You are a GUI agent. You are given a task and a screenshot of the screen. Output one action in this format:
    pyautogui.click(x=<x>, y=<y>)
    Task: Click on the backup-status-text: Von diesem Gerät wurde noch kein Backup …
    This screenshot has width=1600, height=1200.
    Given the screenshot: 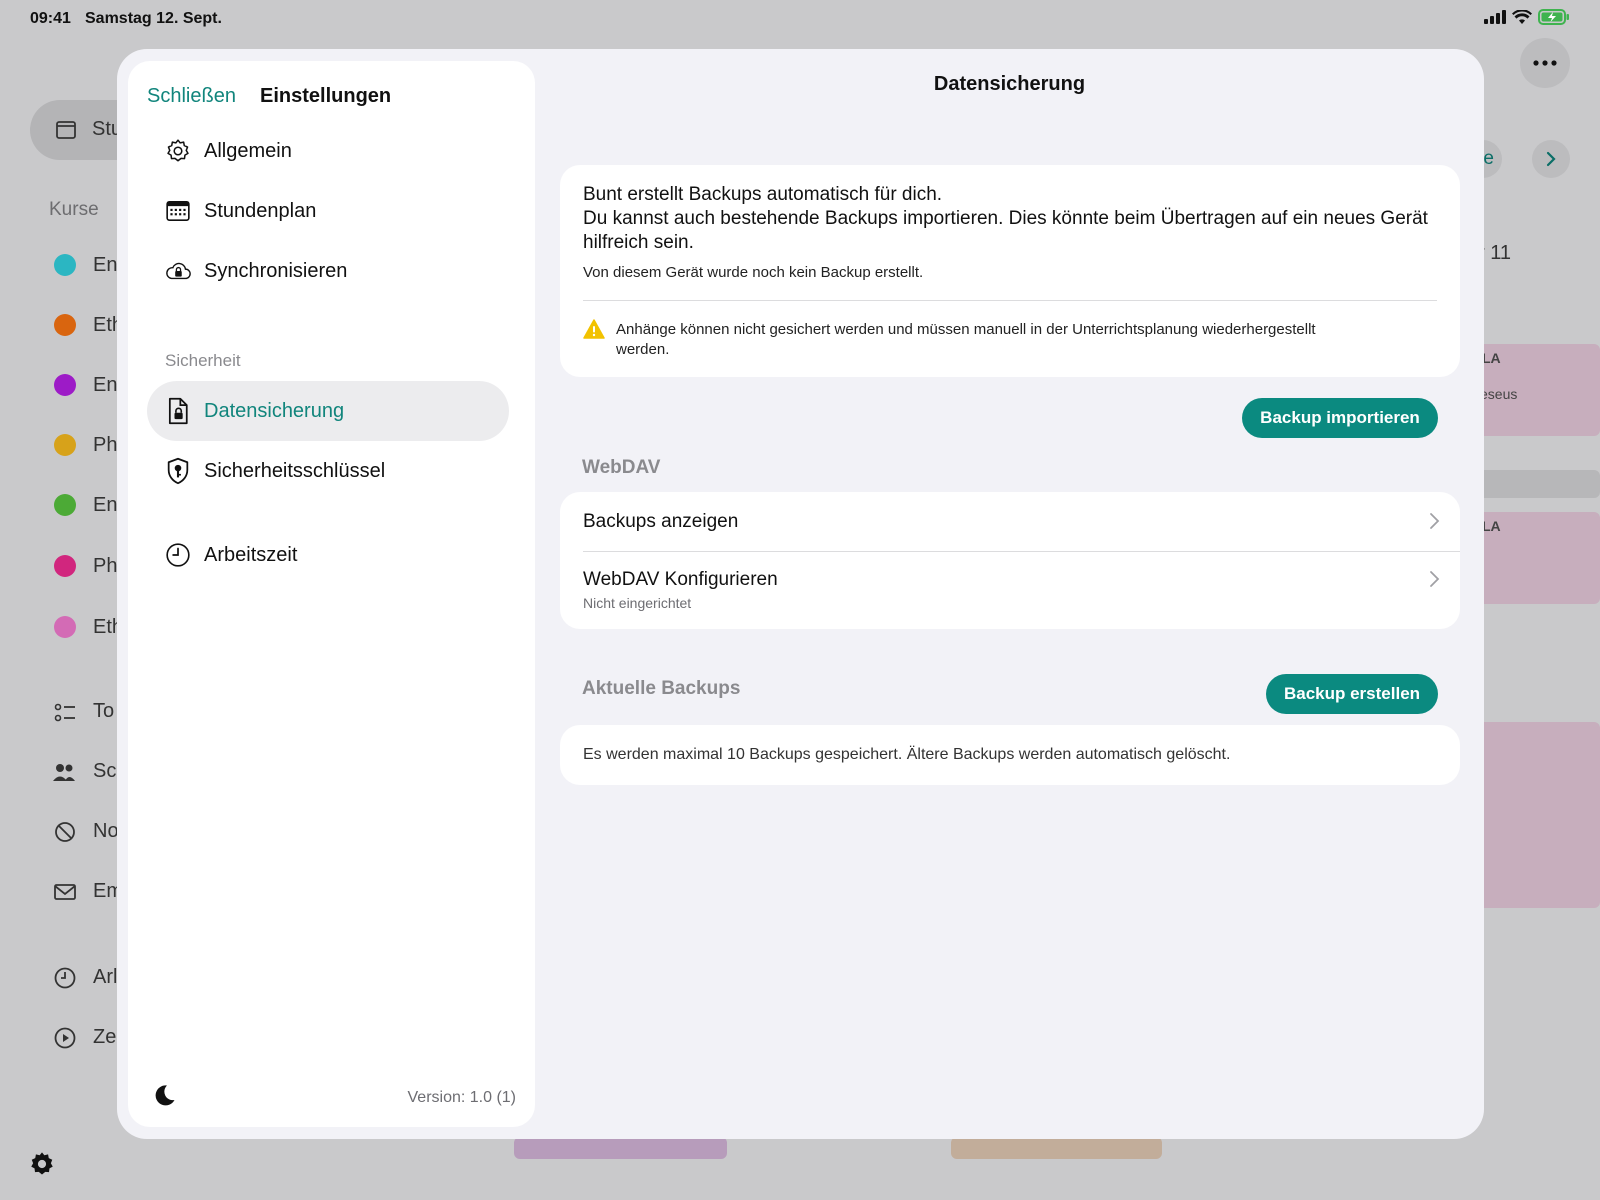 What is the action you would take?
    pyautogui.click(x=753, y=272)
    